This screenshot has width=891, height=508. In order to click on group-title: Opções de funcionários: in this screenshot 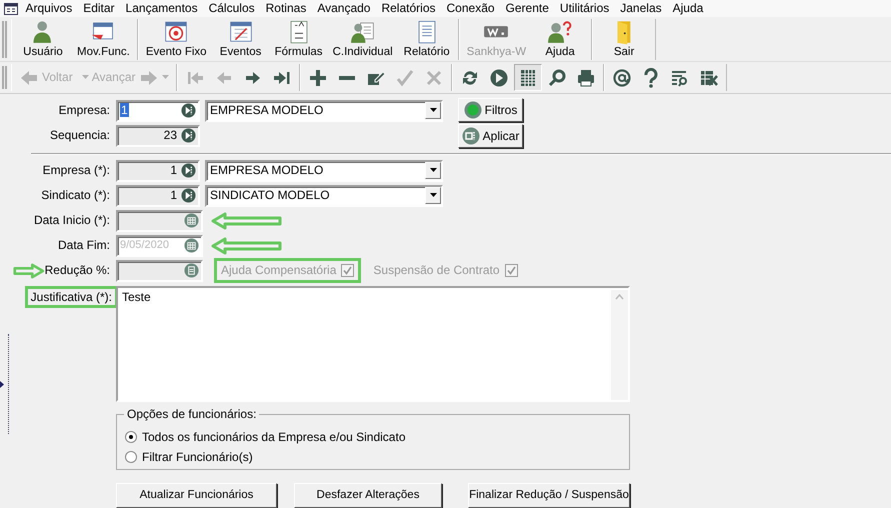, I will do `click(192, 414)`.